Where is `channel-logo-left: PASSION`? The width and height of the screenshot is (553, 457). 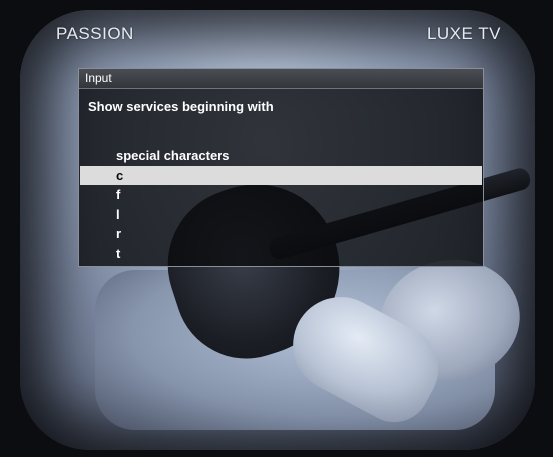 channel-logo-left: PASSION is located at coordinates (95, 33).